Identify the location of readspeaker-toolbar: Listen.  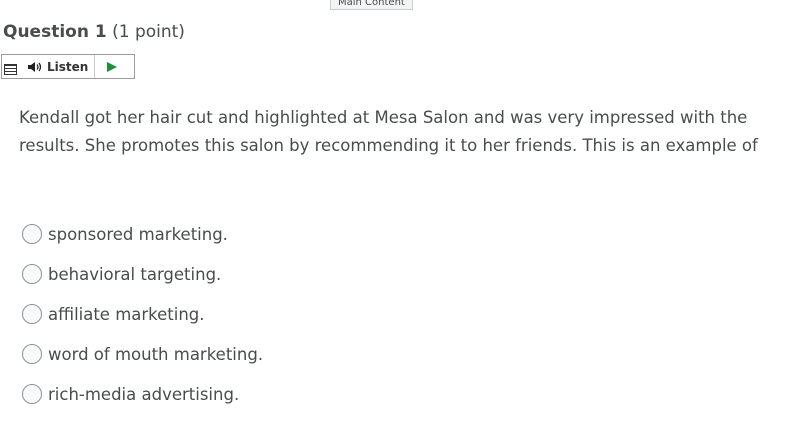
(68, 66).